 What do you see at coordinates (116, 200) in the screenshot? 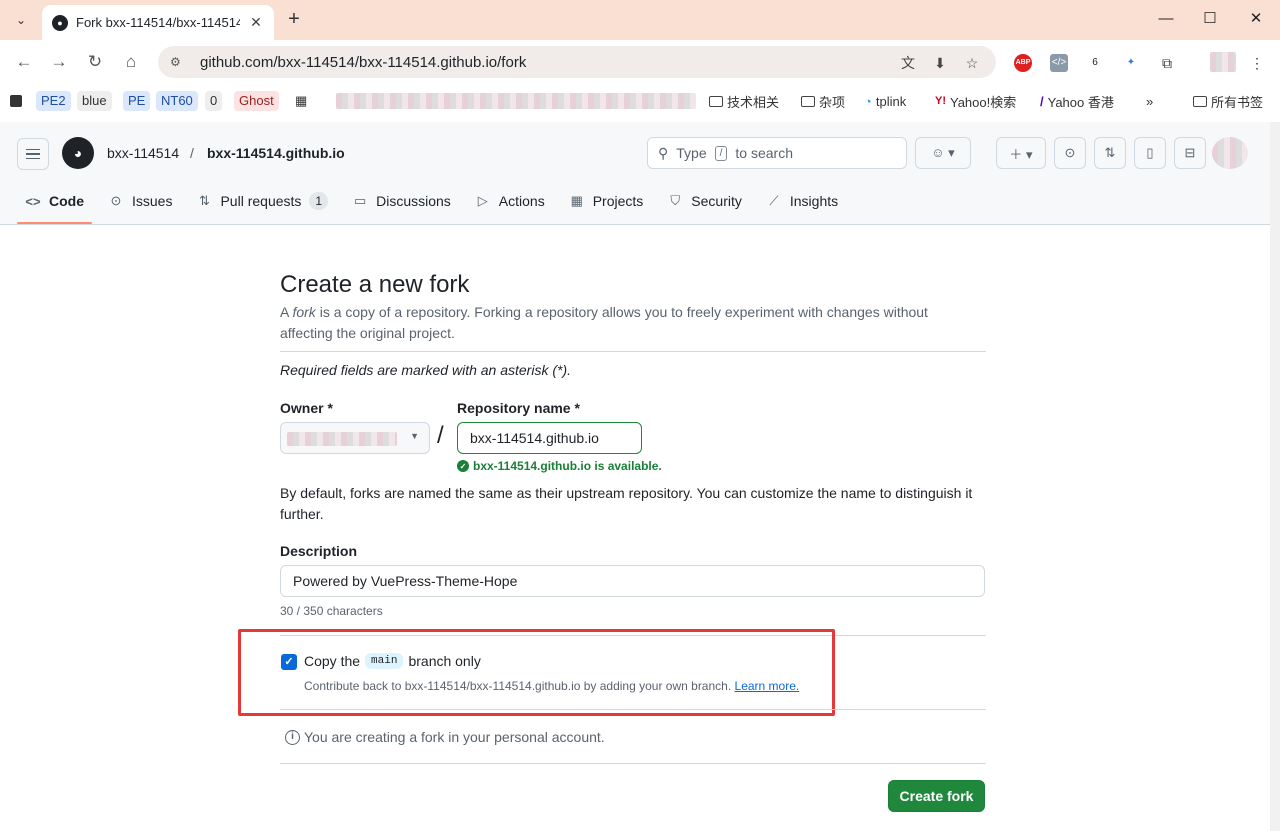
I see `issue-icon: ⊙` at bounding box center [116, 200].